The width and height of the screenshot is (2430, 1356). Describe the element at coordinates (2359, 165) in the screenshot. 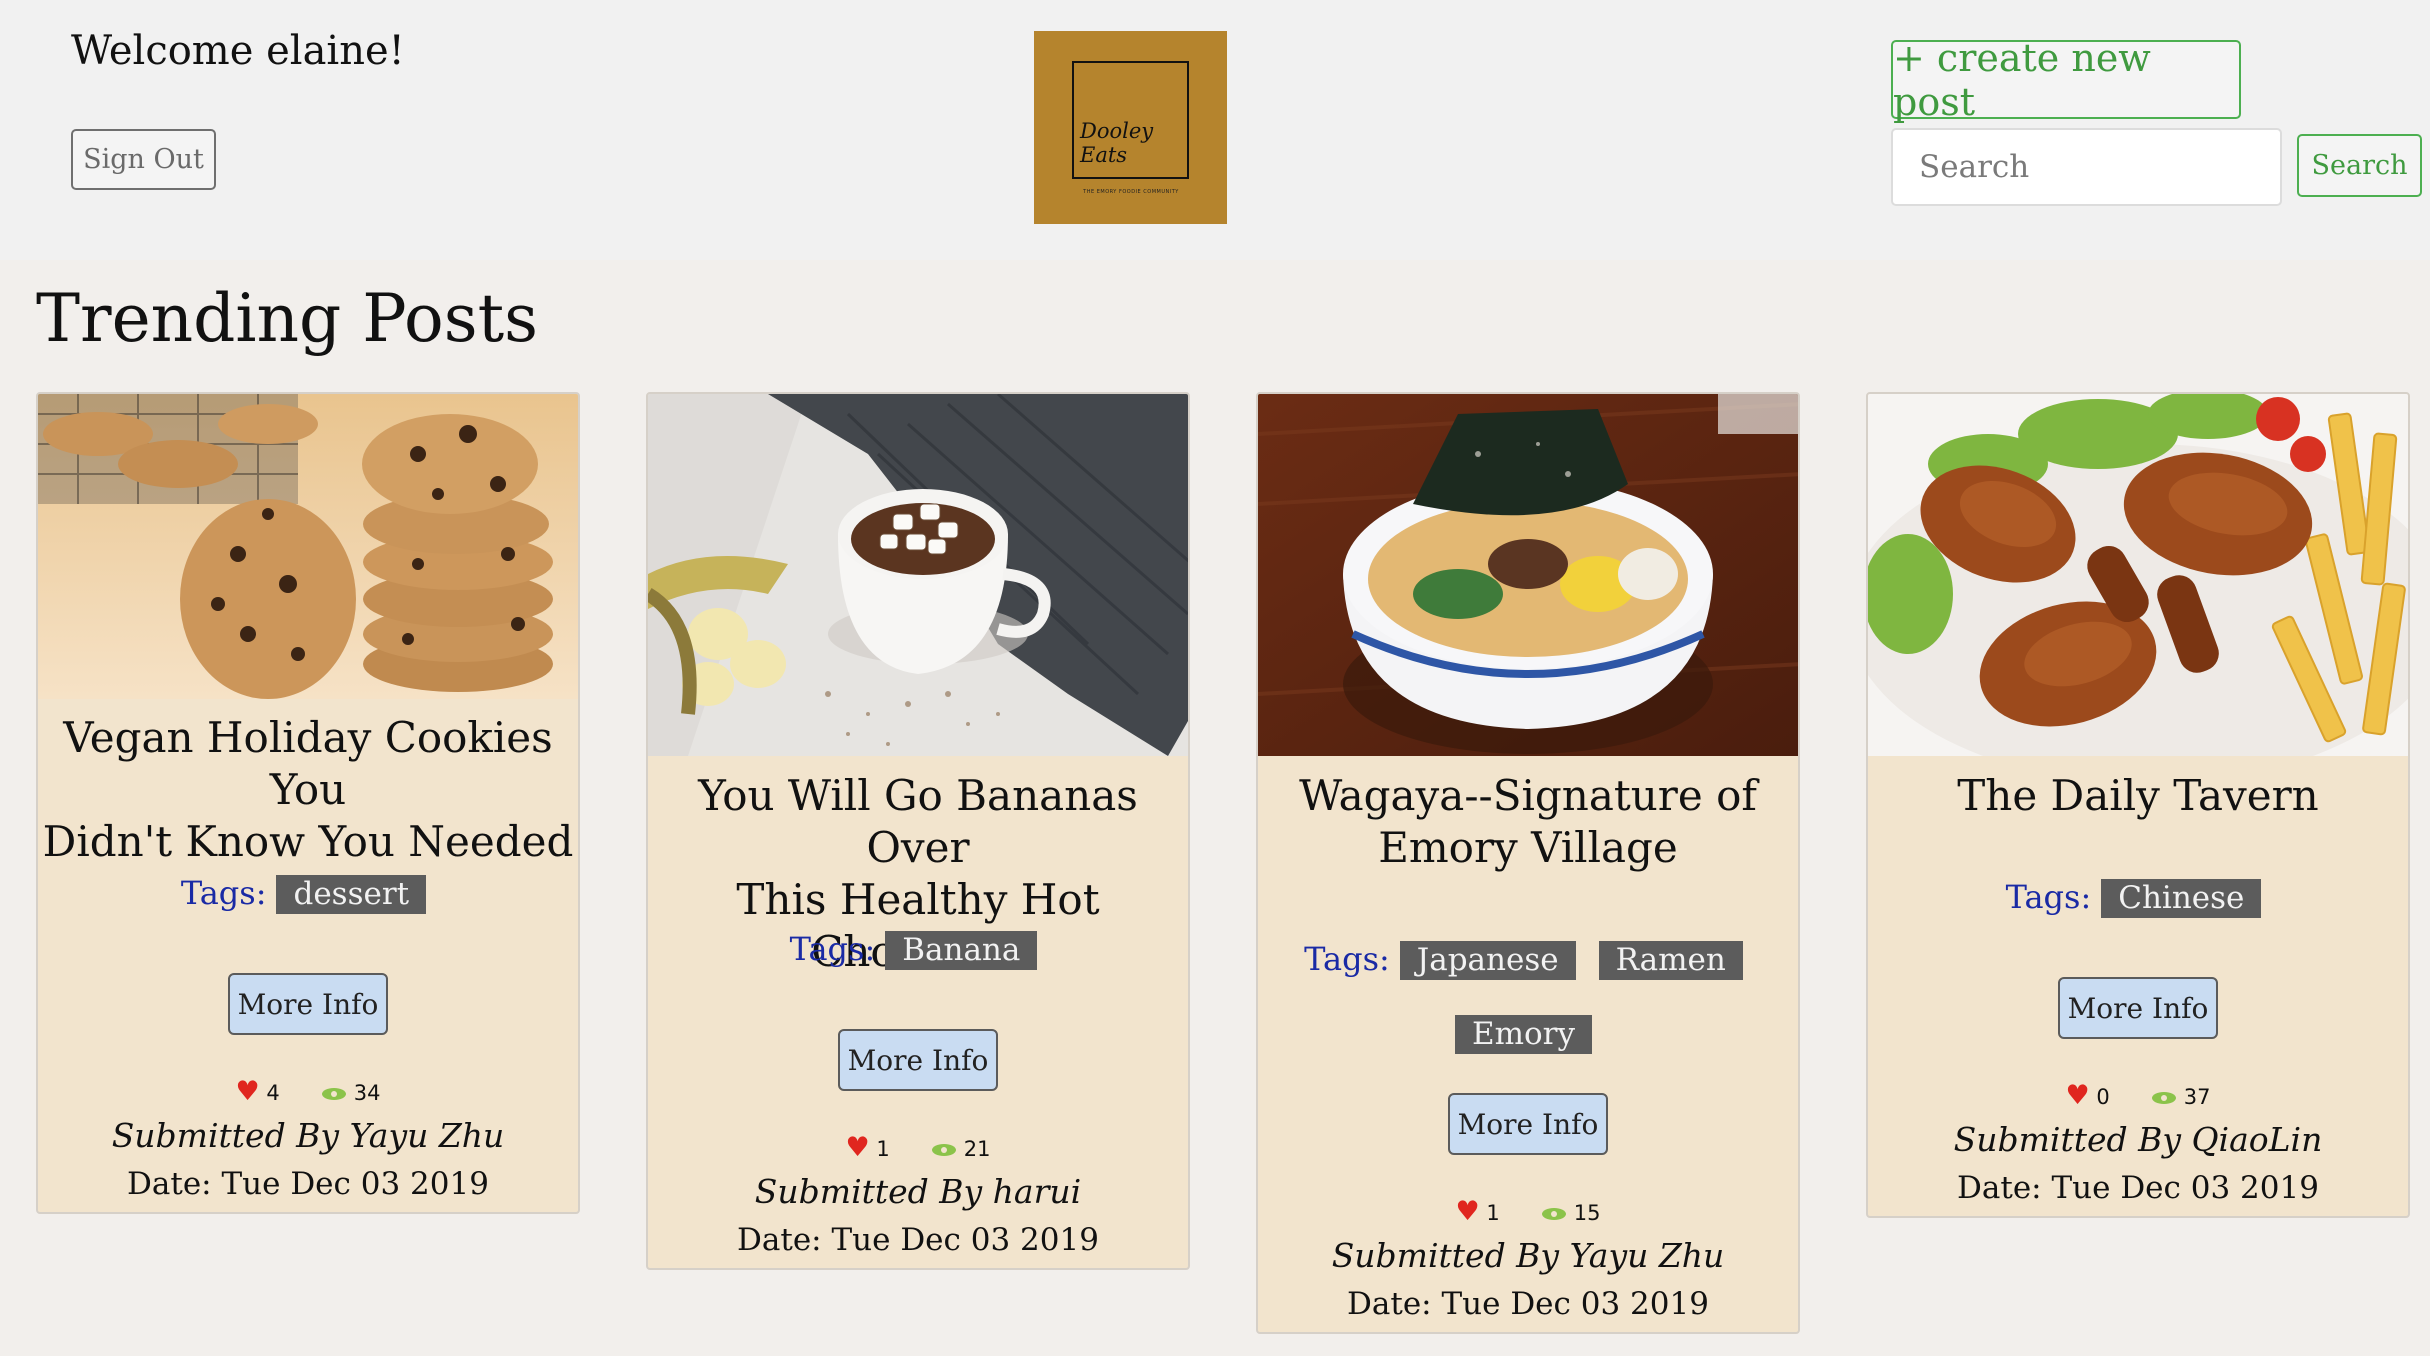

I see `search-button: Search` at that location.